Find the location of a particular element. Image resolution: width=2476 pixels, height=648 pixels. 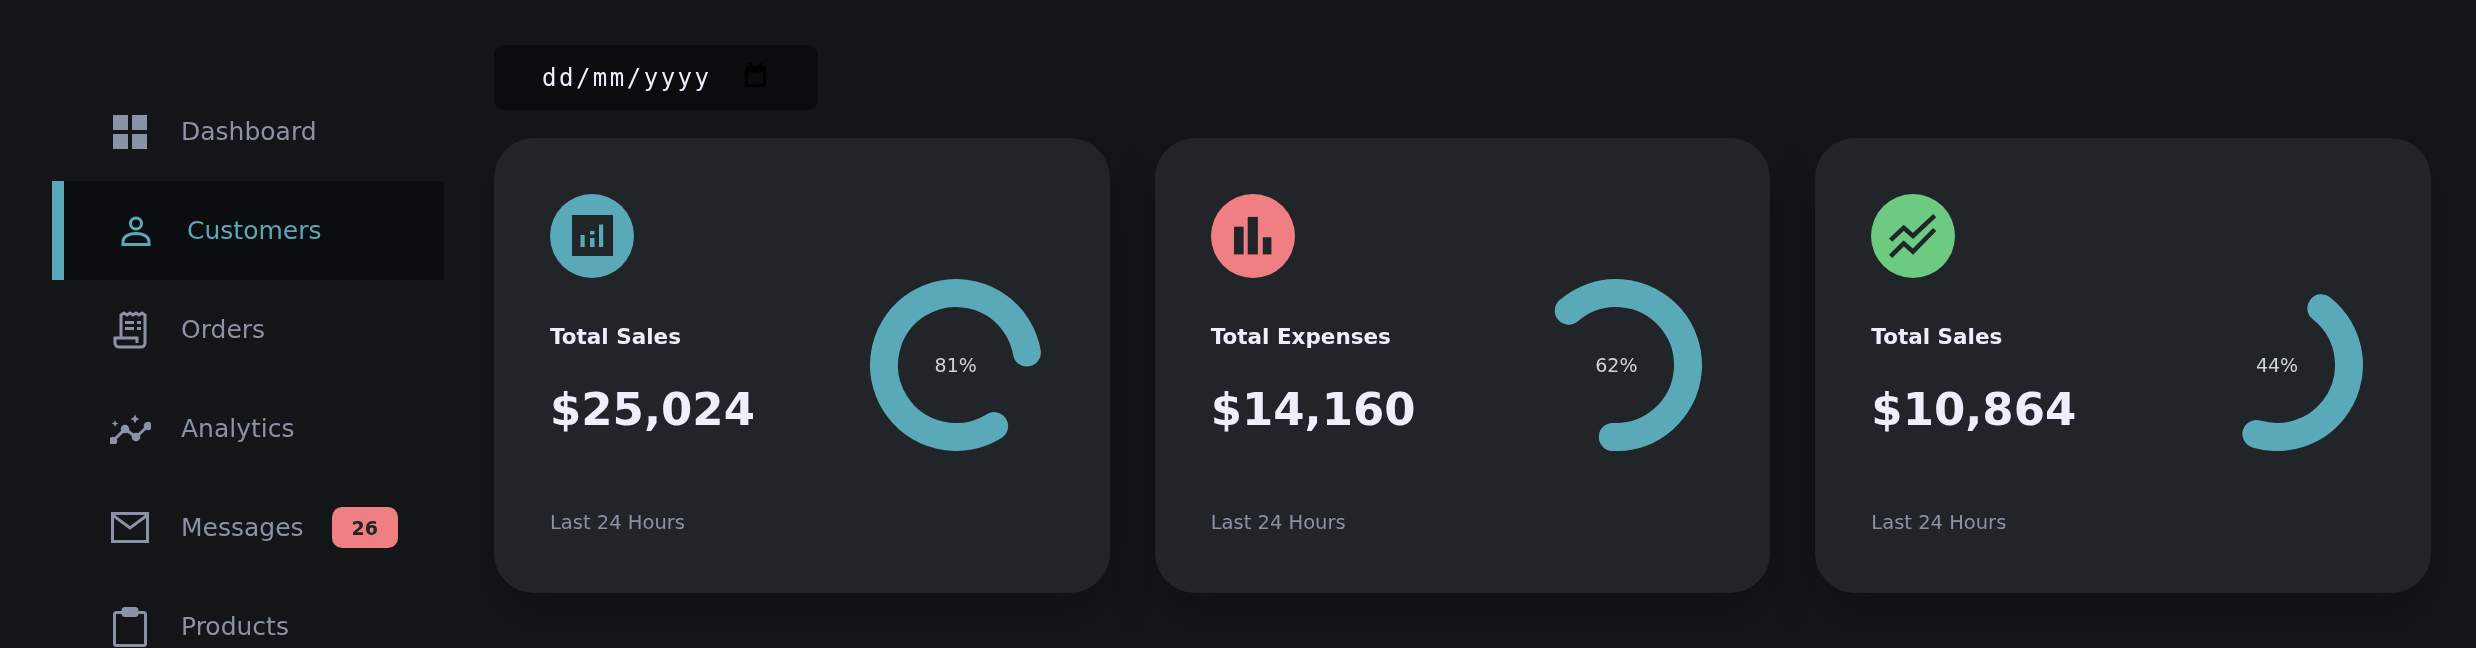

sidebar-item: Products is located at coordinates (248, 612).